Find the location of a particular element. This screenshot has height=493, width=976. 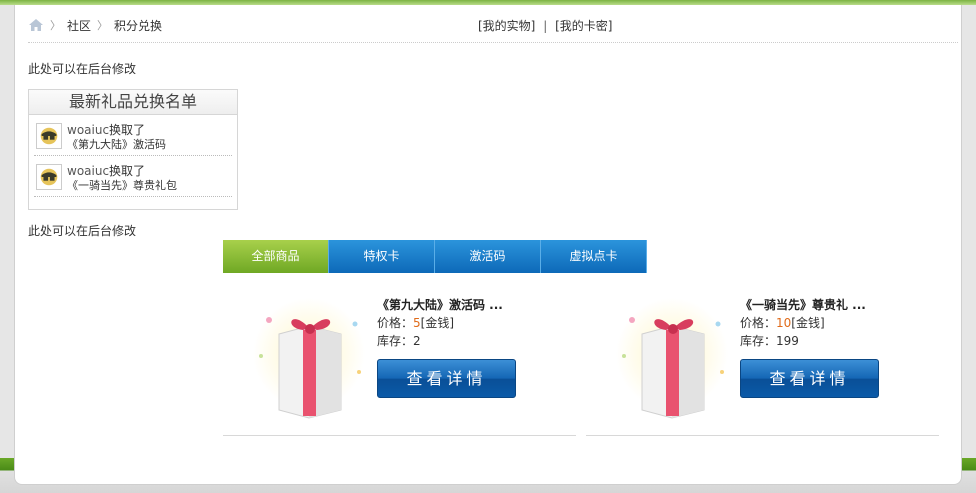

product-price: 价格：5[金钱] is located at coordinates (416, 323).